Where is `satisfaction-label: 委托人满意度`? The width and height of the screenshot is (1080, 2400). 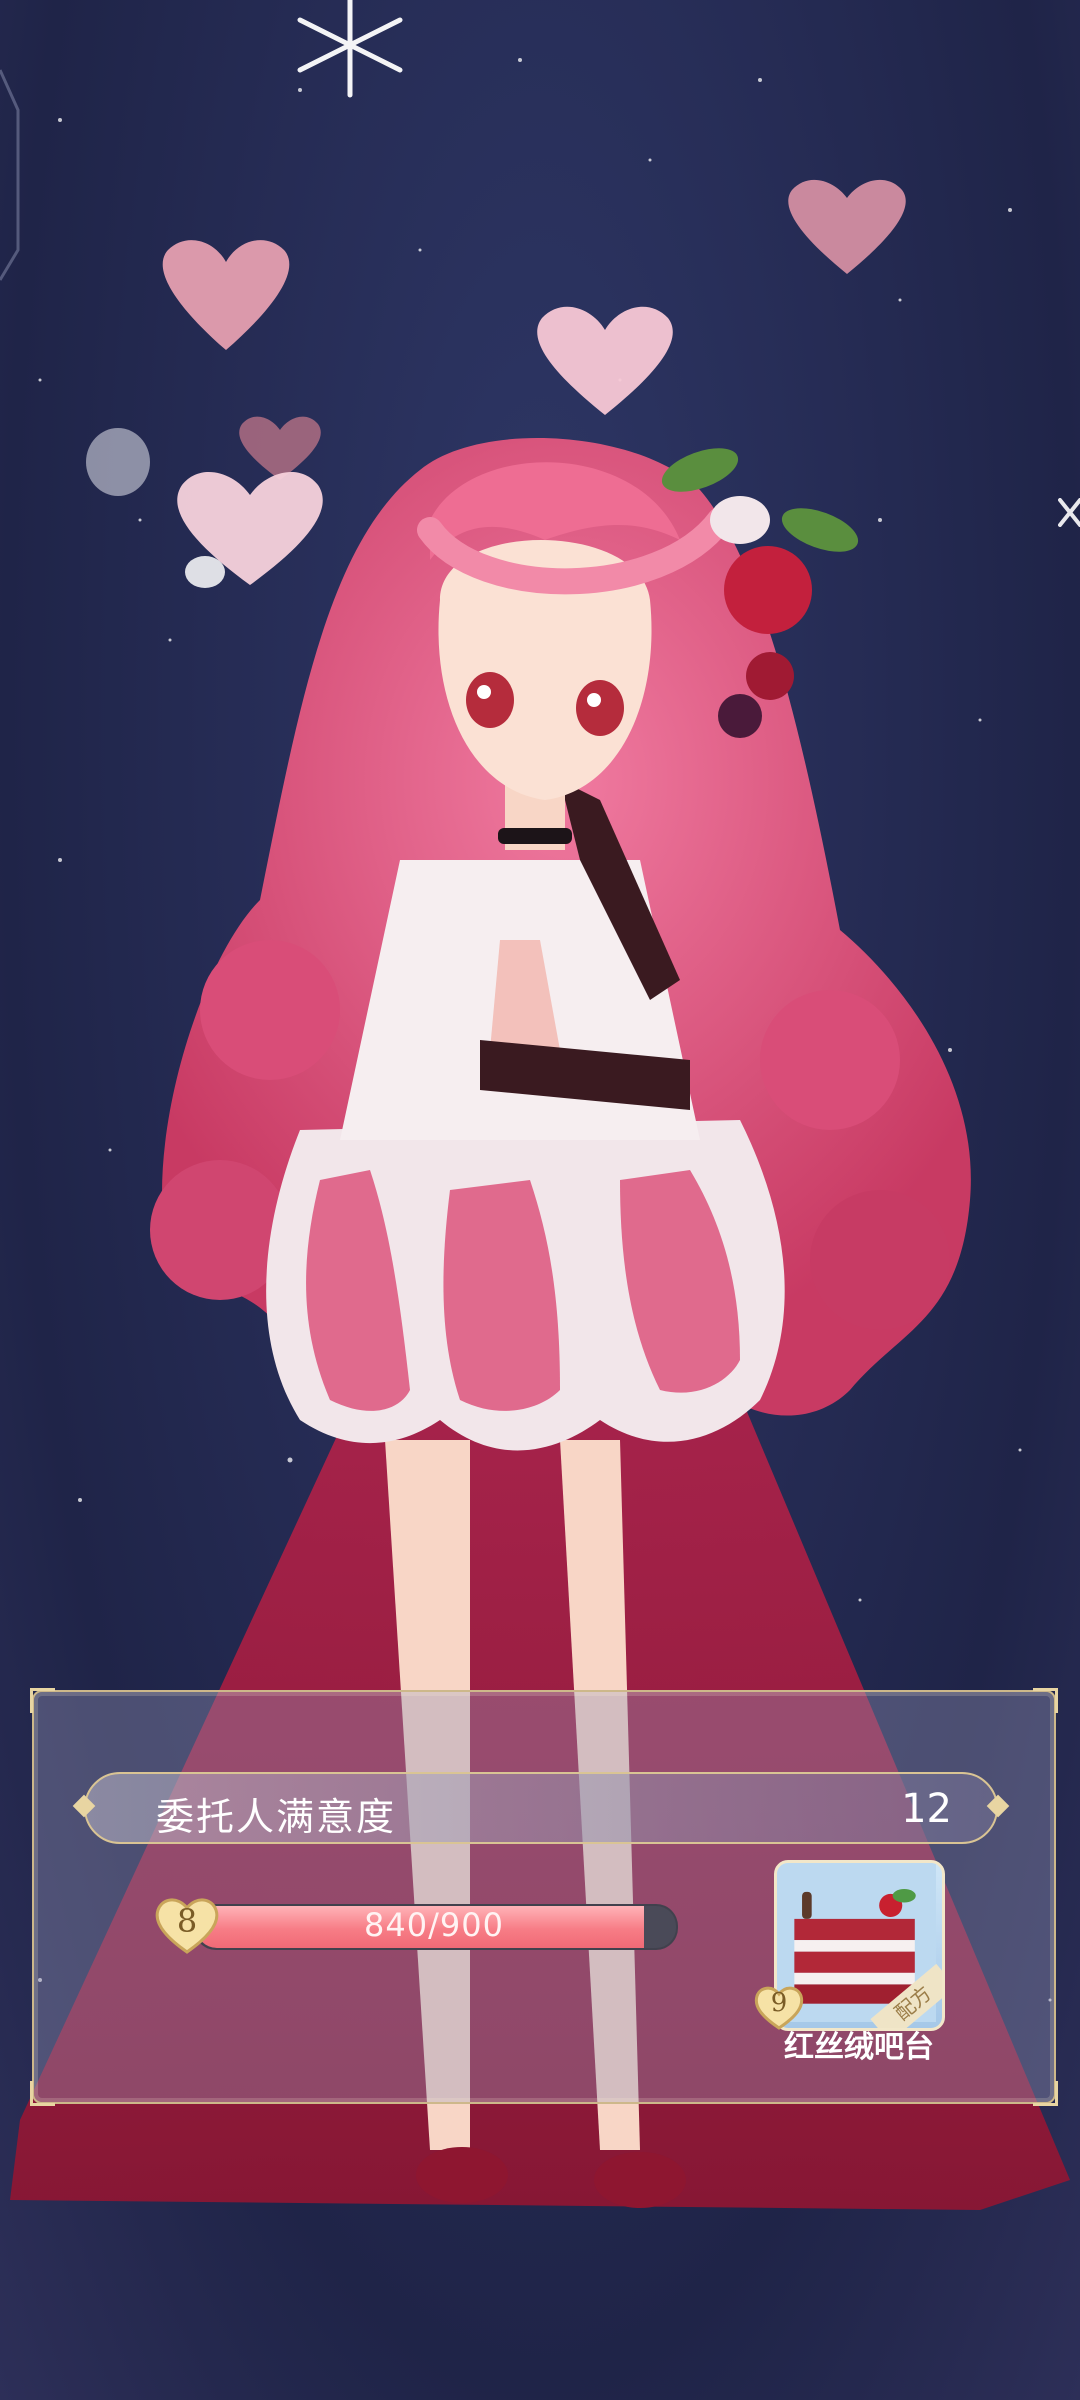
satisfaction-label: 委托人满意度 is located at coordinates (276, 1817).